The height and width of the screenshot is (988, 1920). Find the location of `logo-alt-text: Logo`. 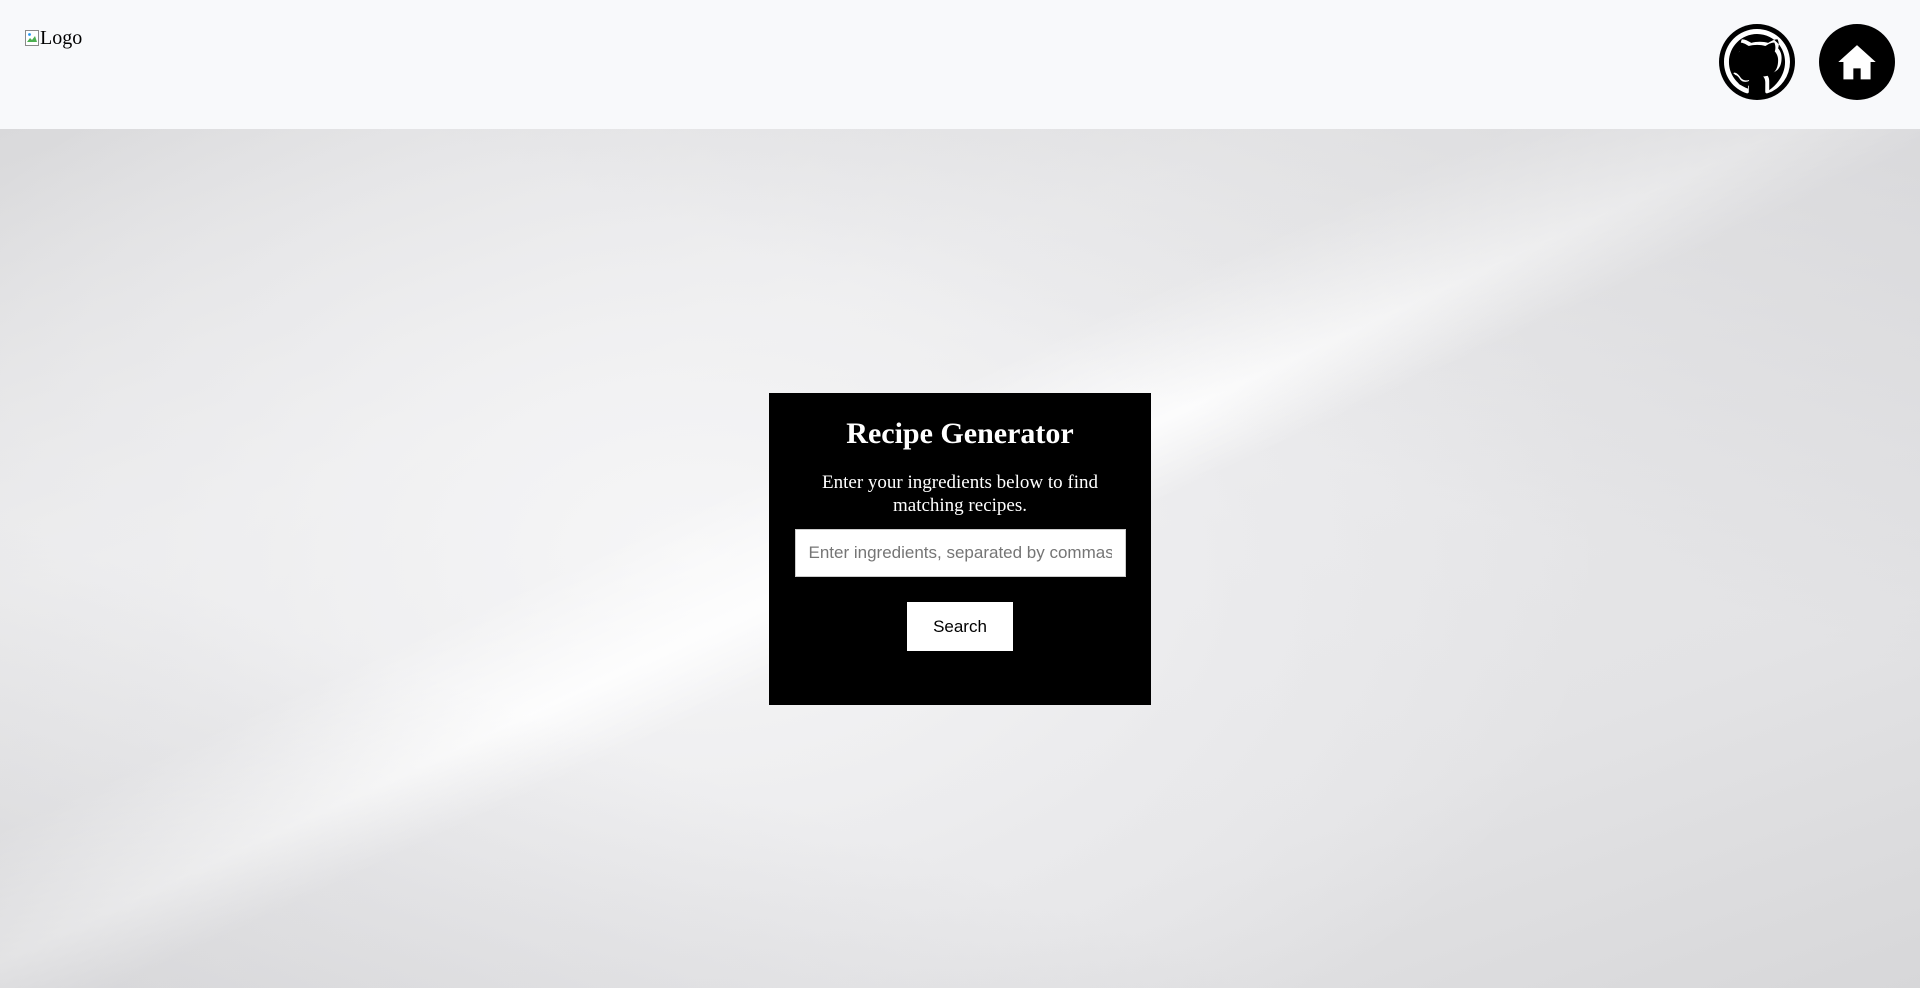

logo-alt-text: Logo is located at coordinates (61, 38).